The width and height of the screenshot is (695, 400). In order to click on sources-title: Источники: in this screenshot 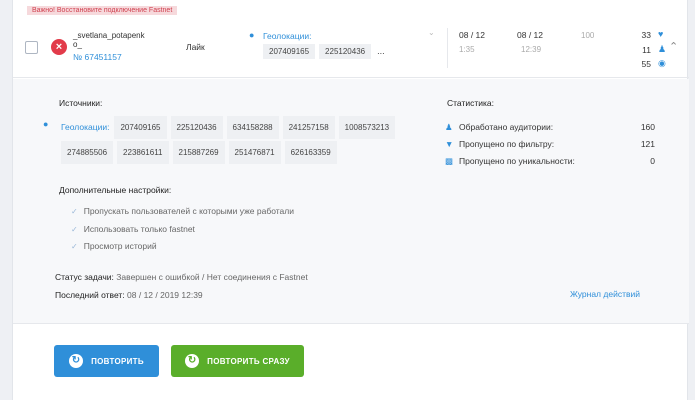, I will do `click(81, 103)`.